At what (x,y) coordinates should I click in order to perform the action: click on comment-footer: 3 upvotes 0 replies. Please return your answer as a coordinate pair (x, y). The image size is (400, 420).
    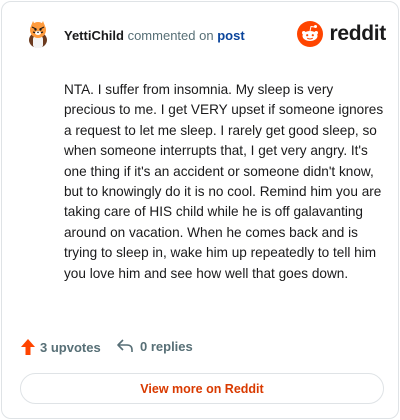
    Looking at the image, I should click on (200, 349).